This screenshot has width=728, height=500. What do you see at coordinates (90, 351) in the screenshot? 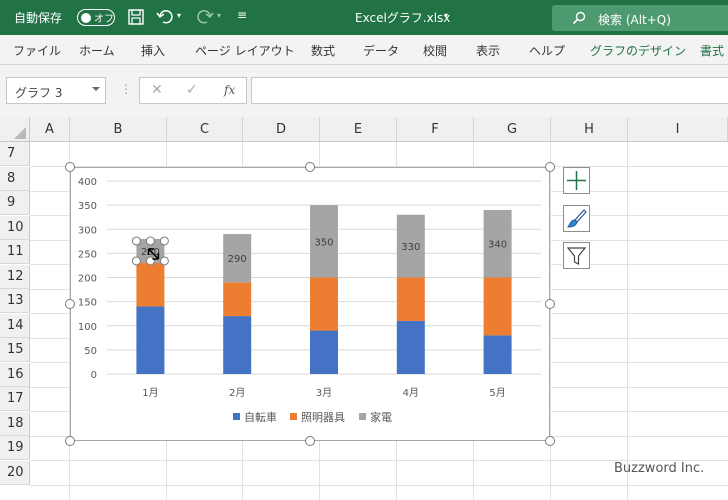
I see `y-tick-label: 50` at bounding box center [90, 351].